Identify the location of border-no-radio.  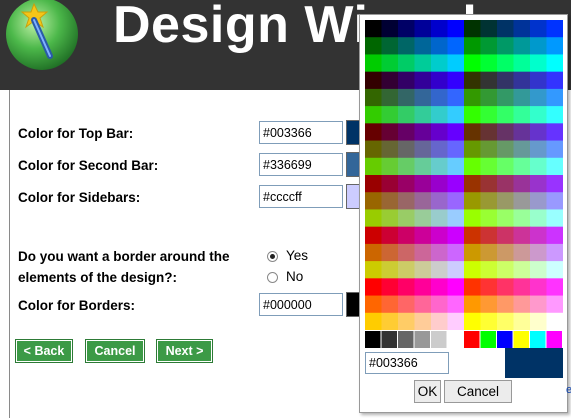
(272, 277).